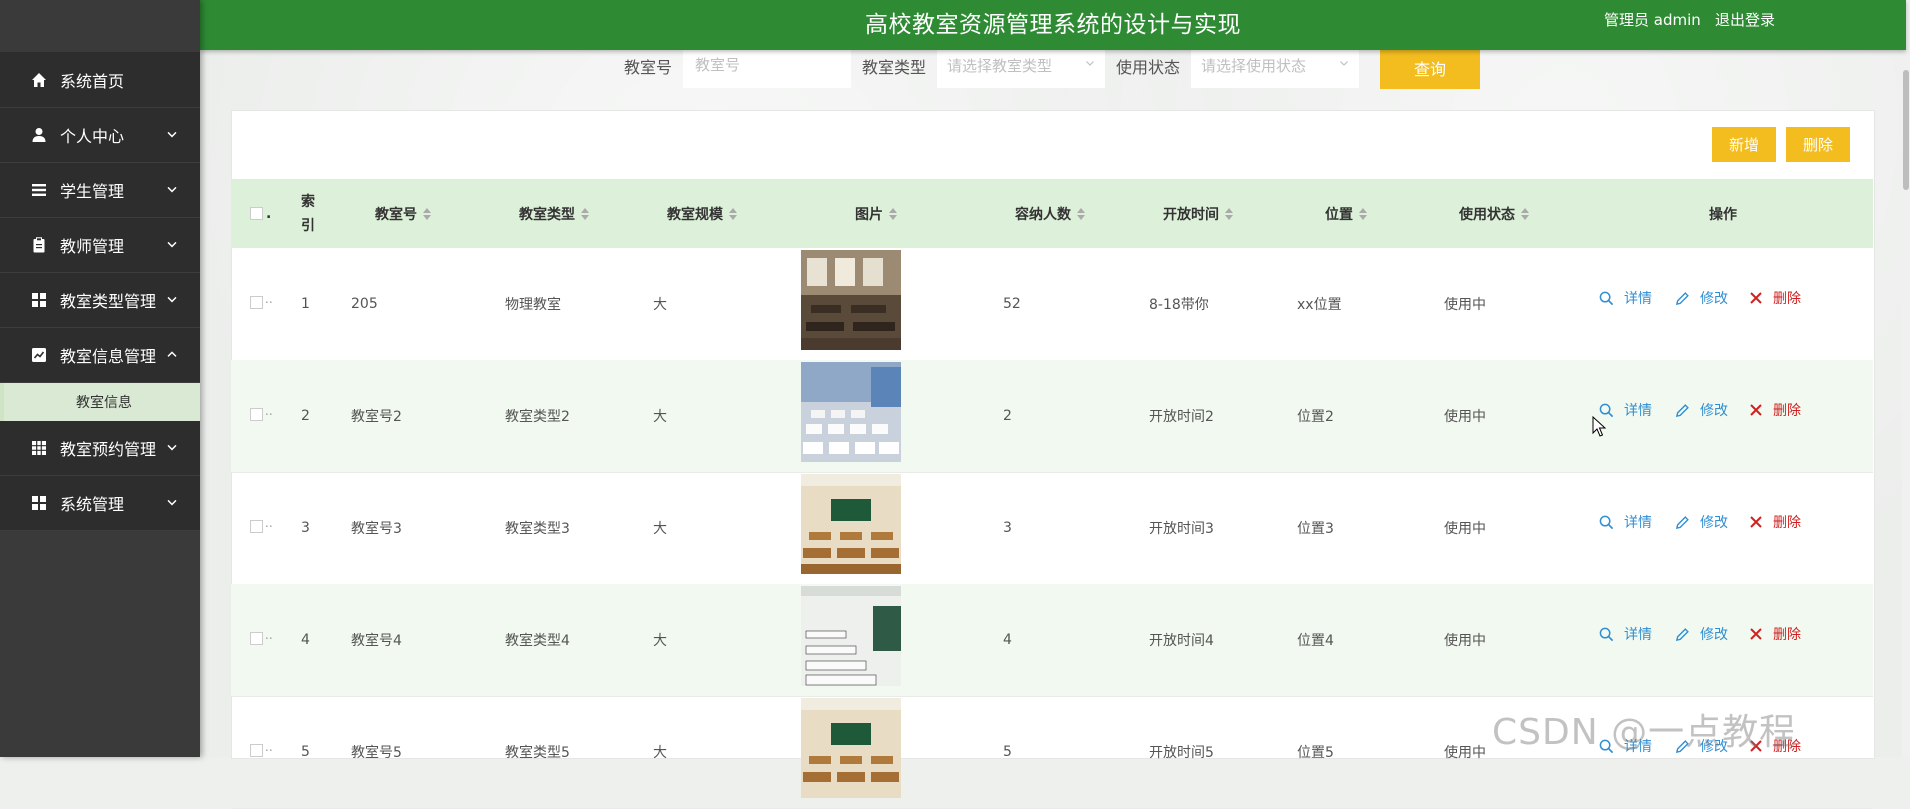  What do you see at coordinates (1315, 417) in the screenshot?
I see `cell-location: 位置2` at bounding box center [1315, 417].